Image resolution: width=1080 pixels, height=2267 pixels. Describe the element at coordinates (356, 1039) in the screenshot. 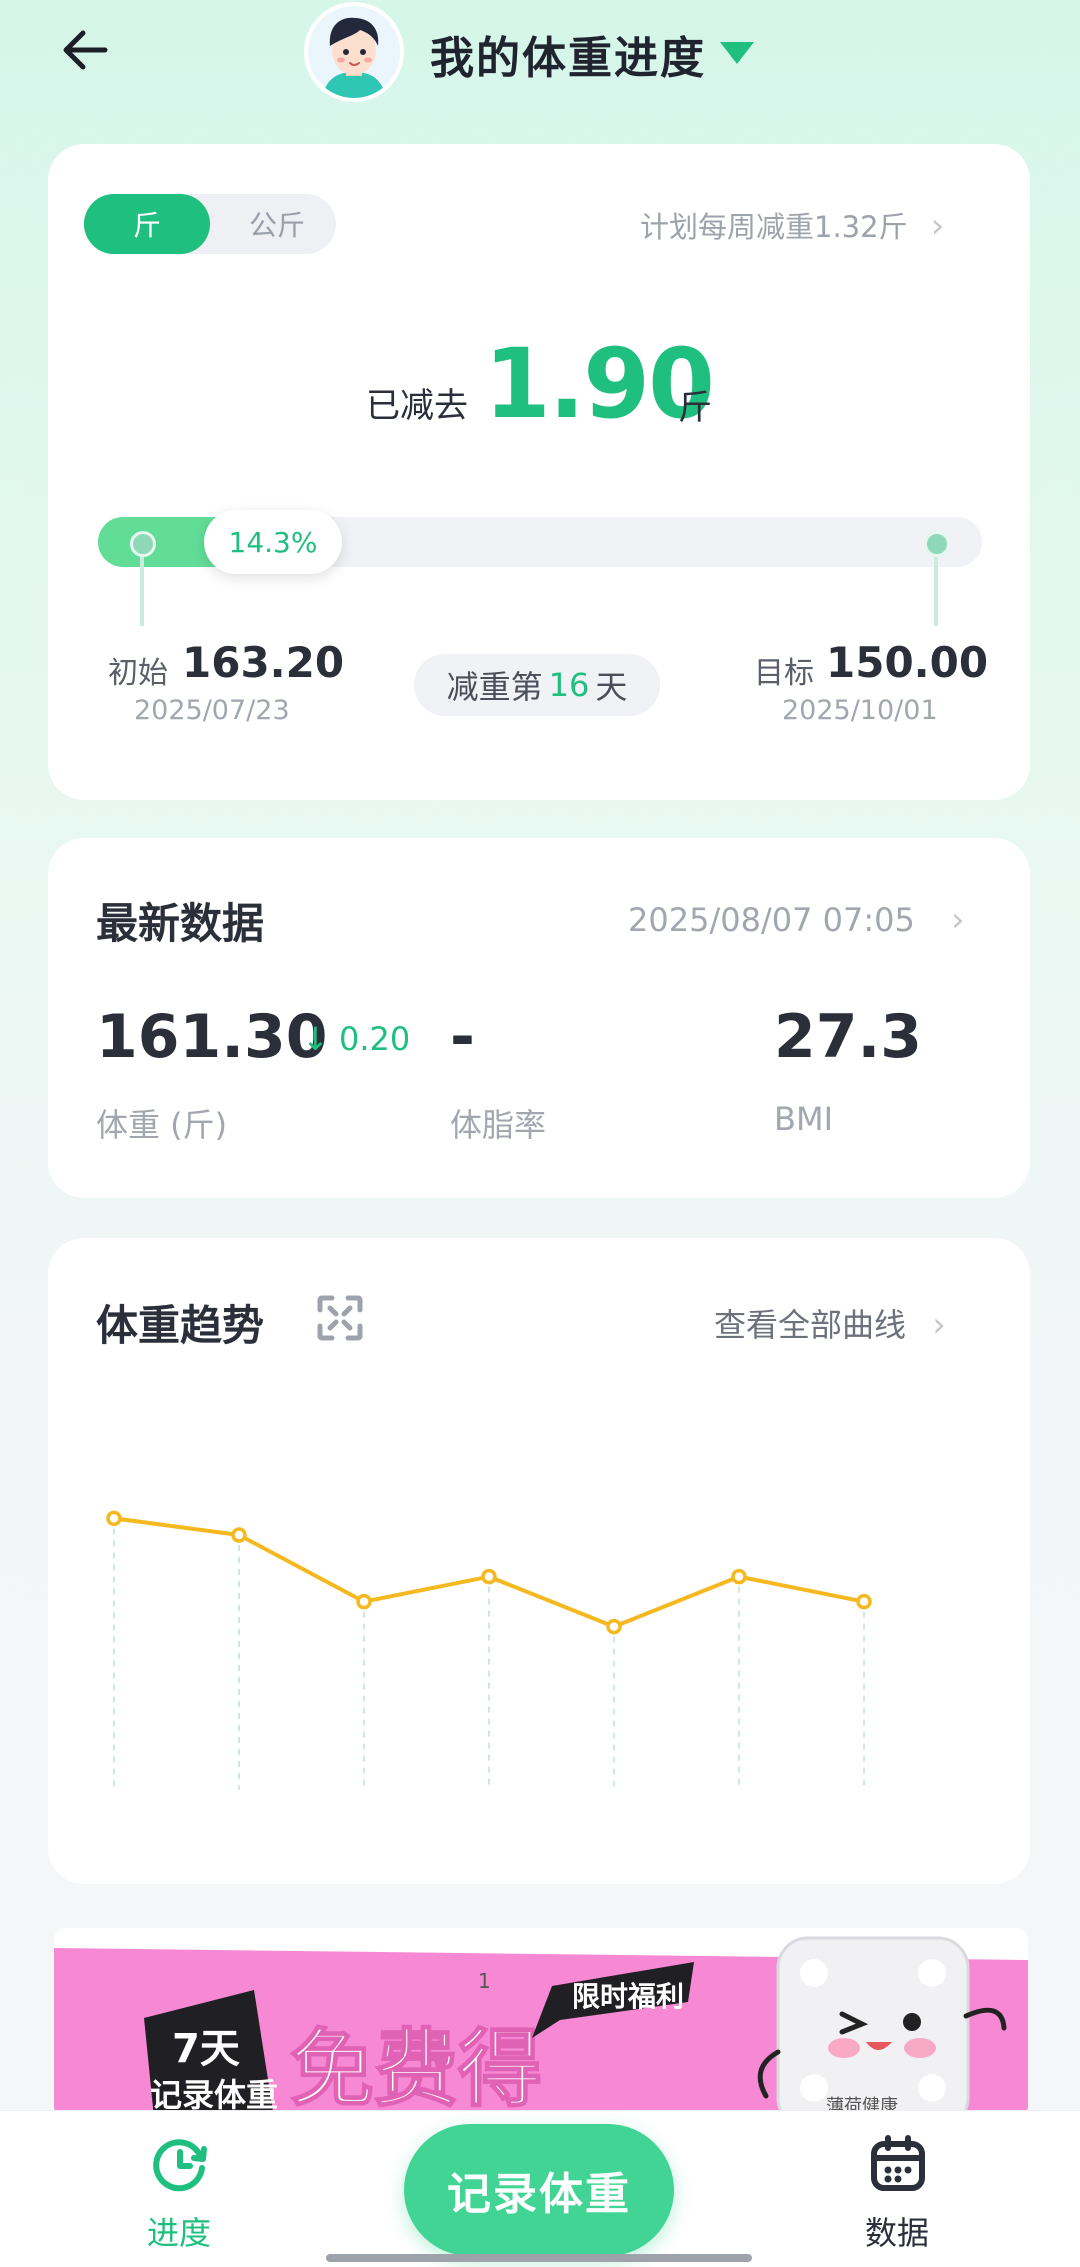

I see `weight-delta: ↓ 0.20` at that location.